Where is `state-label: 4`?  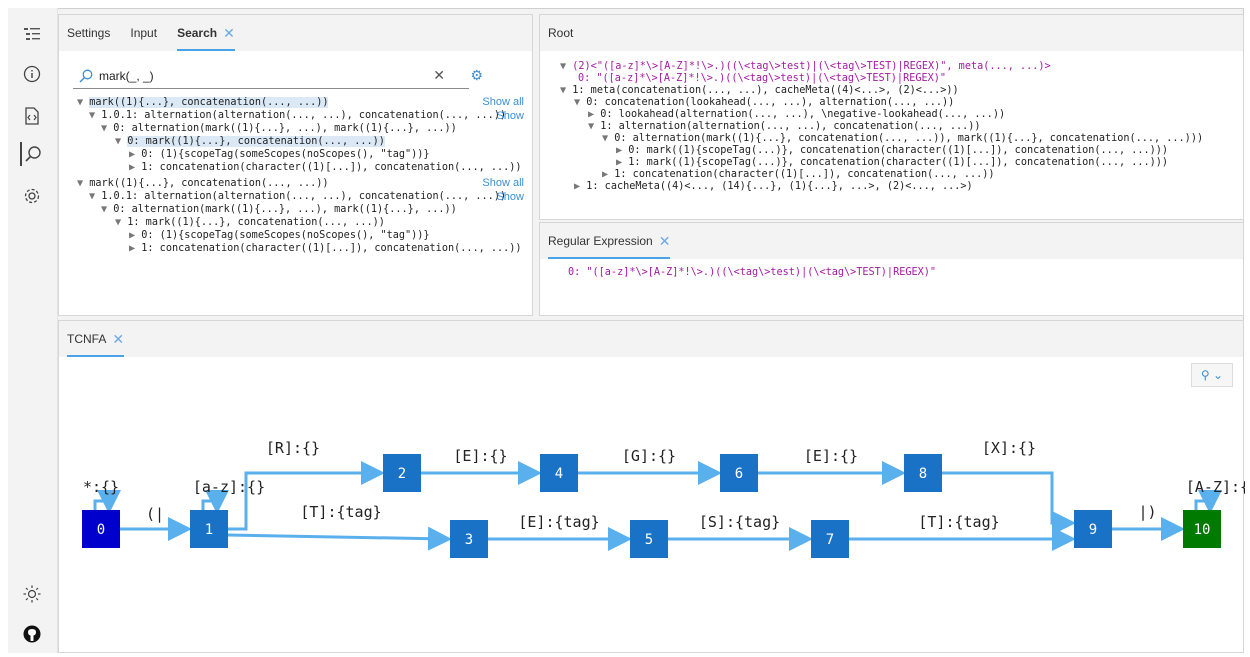
state-label: 4 is located at coordinates (559, 474).